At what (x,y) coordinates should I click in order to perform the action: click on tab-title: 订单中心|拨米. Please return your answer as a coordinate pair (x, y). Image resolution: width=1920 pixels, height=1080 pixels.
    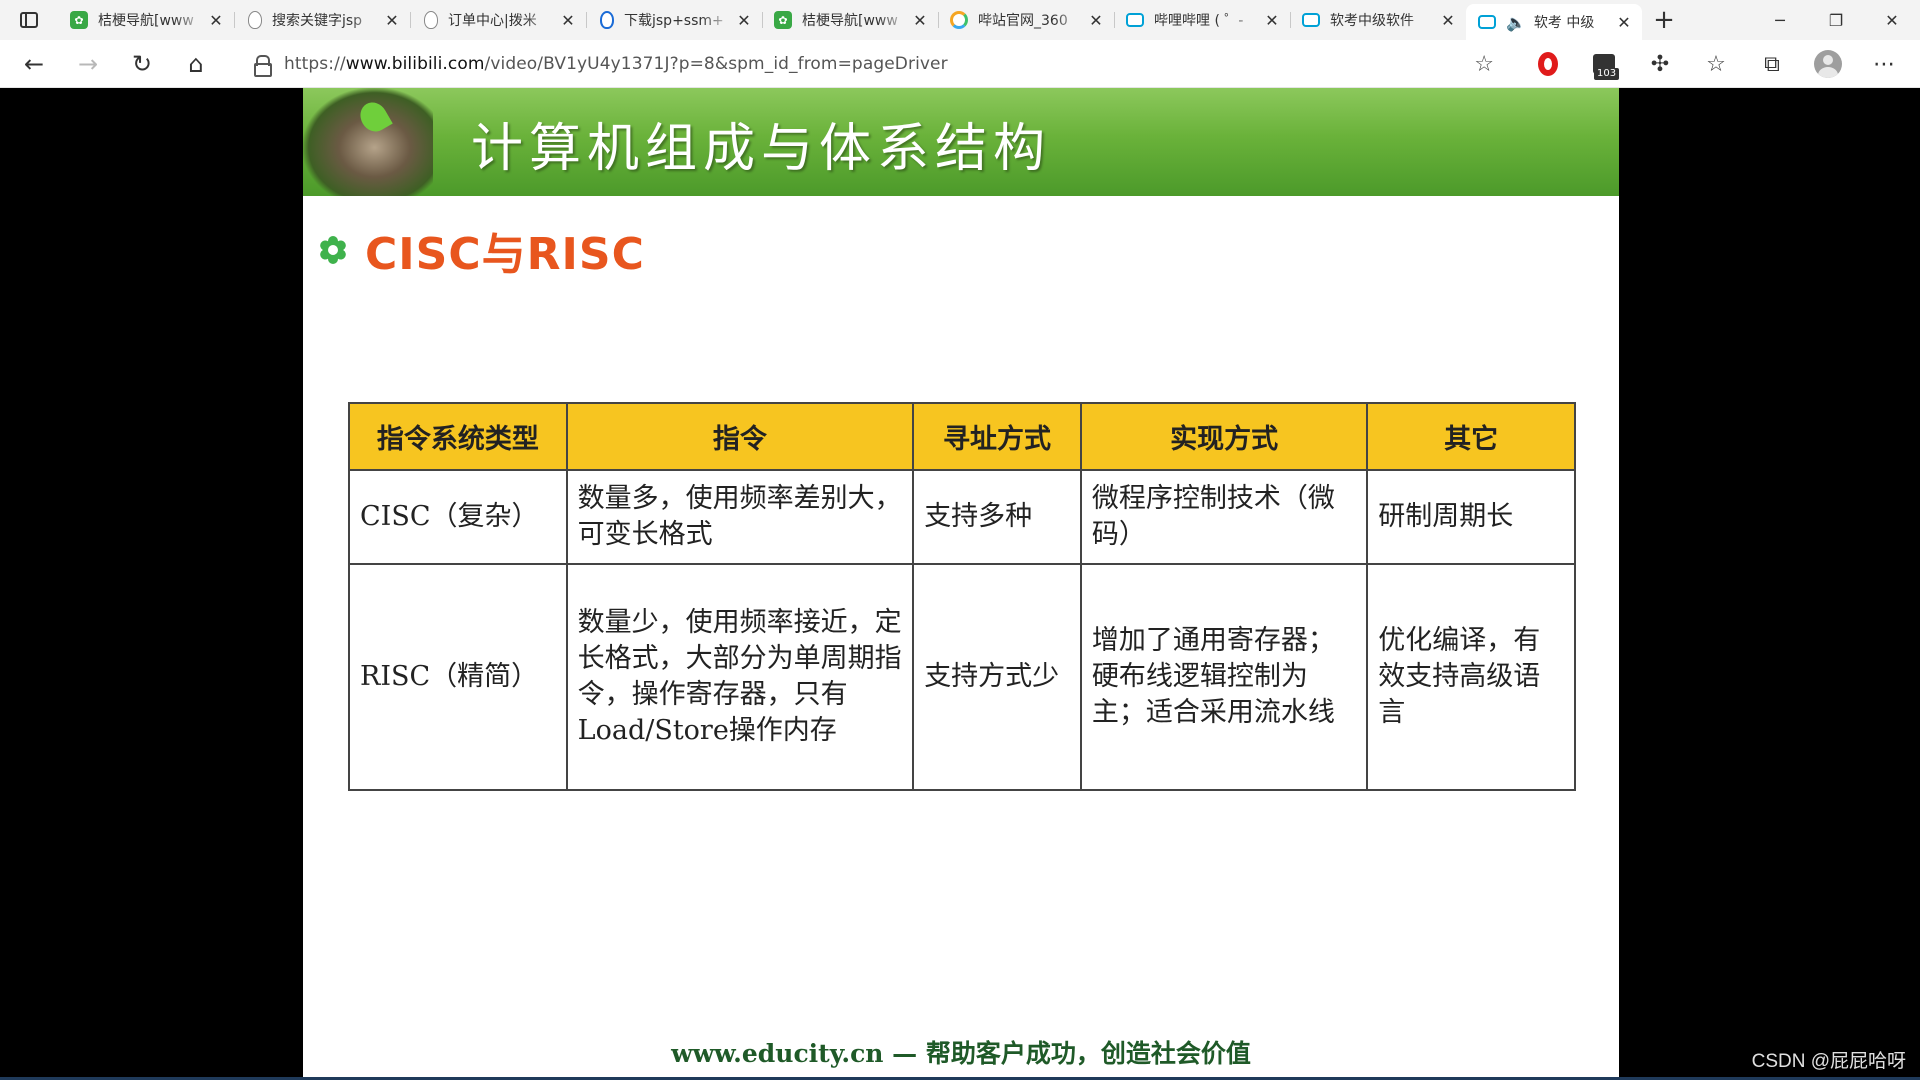
    Looking at the image, I should click on (492, 21).